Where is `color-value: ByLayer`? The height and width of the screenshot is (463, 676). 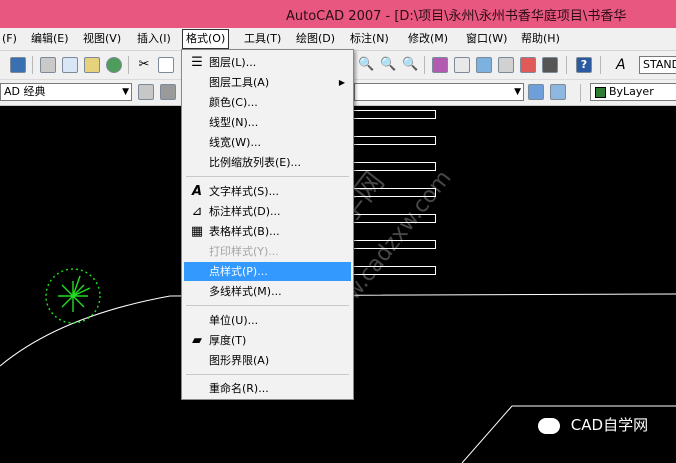
color-value: ByLayer is located at coordinates (631, 91).